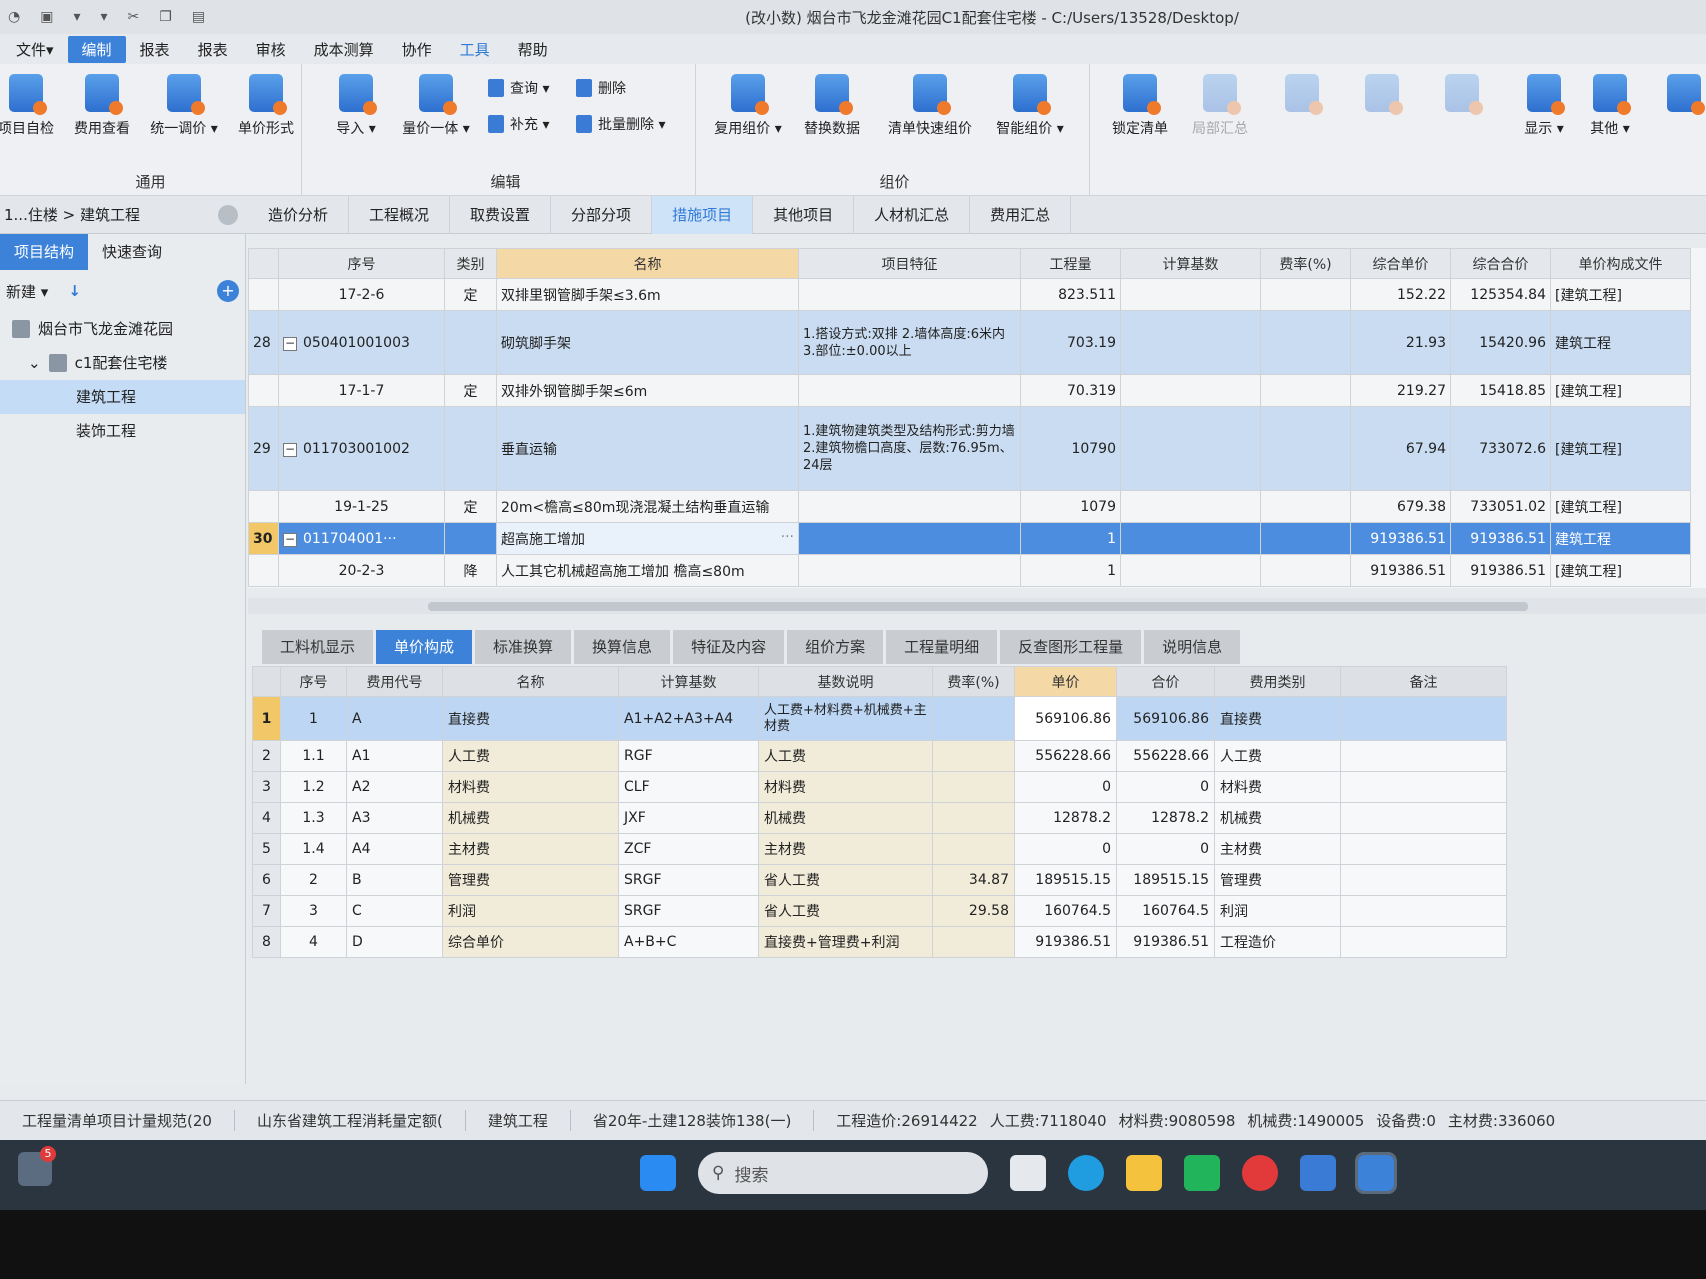 This screenshot has width=1706, height=1279. I want to click on tab-cost-analysis: 造价分析, so click(299, 214).